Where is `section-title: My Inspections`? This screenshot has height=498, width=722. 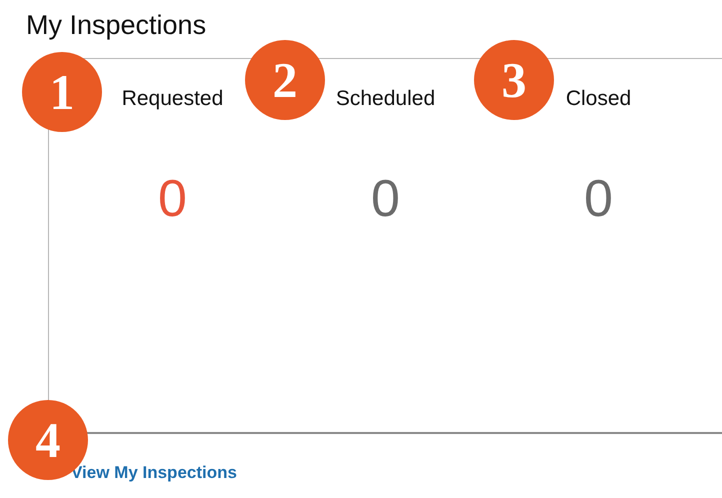
section-title: My Inspections is located at coordinates (116, 25).